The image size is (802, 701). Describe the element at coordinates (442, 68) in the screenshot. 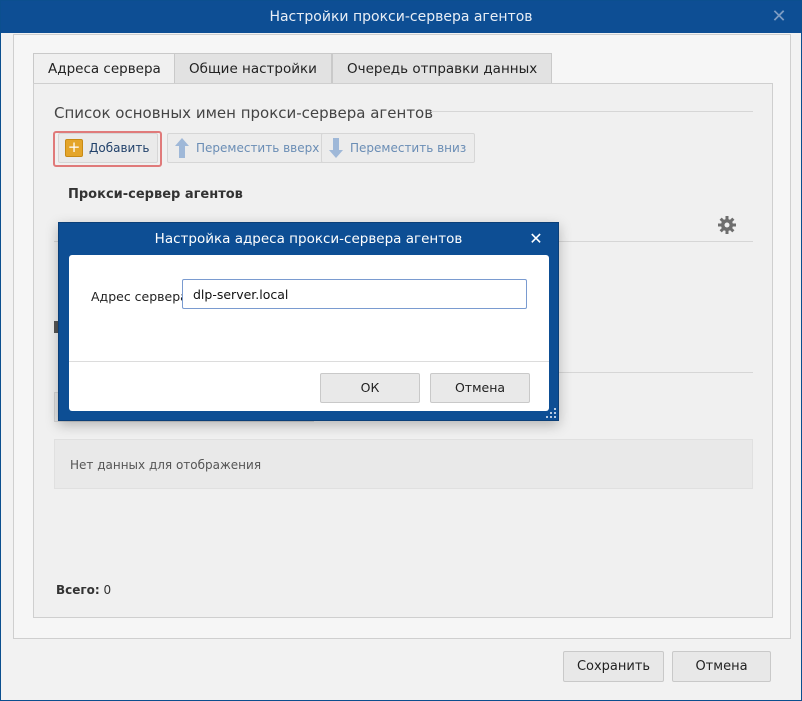

I see `tab-data-send-queue: Очередь отправки данных` at that location.